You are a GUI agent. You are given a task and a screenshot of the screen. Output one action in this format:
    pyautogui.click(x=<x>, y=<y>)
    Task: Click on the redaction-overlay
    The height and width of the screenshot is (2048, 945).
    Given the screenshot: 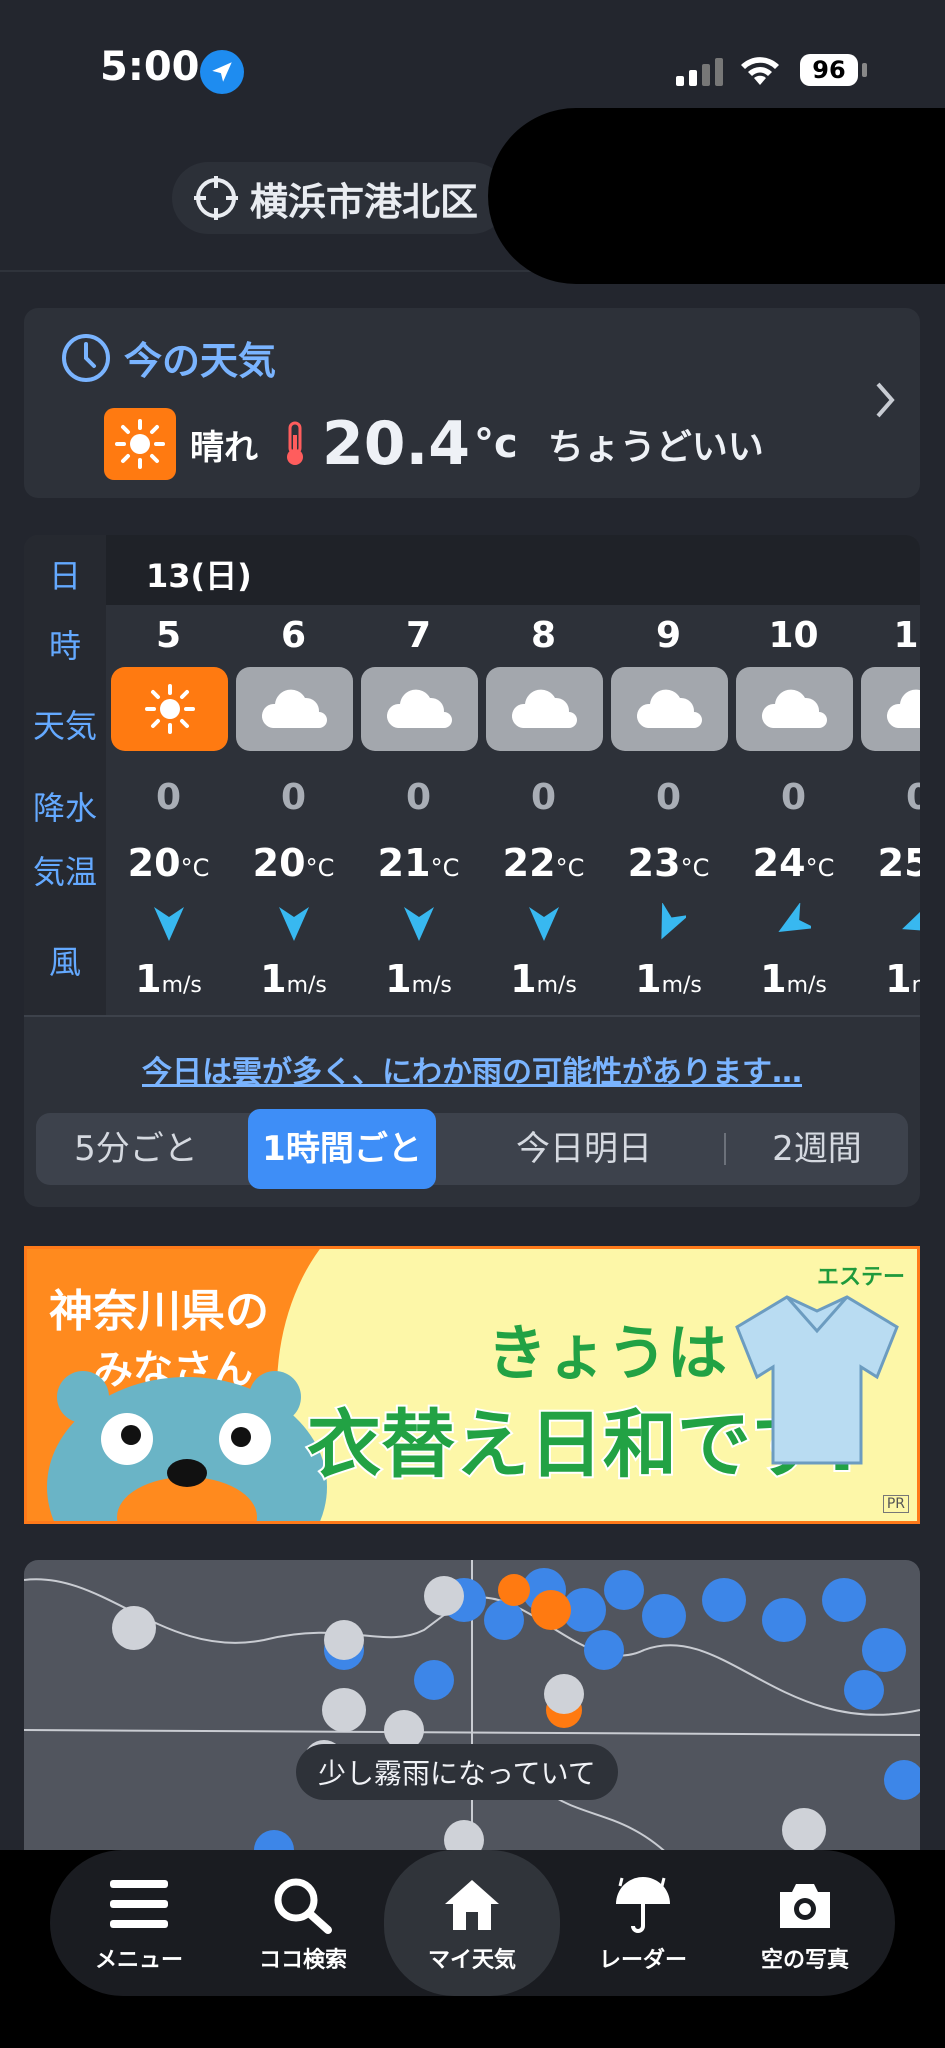 What is the action you would take?
    pyautogui.click(x=716, y=196)
    